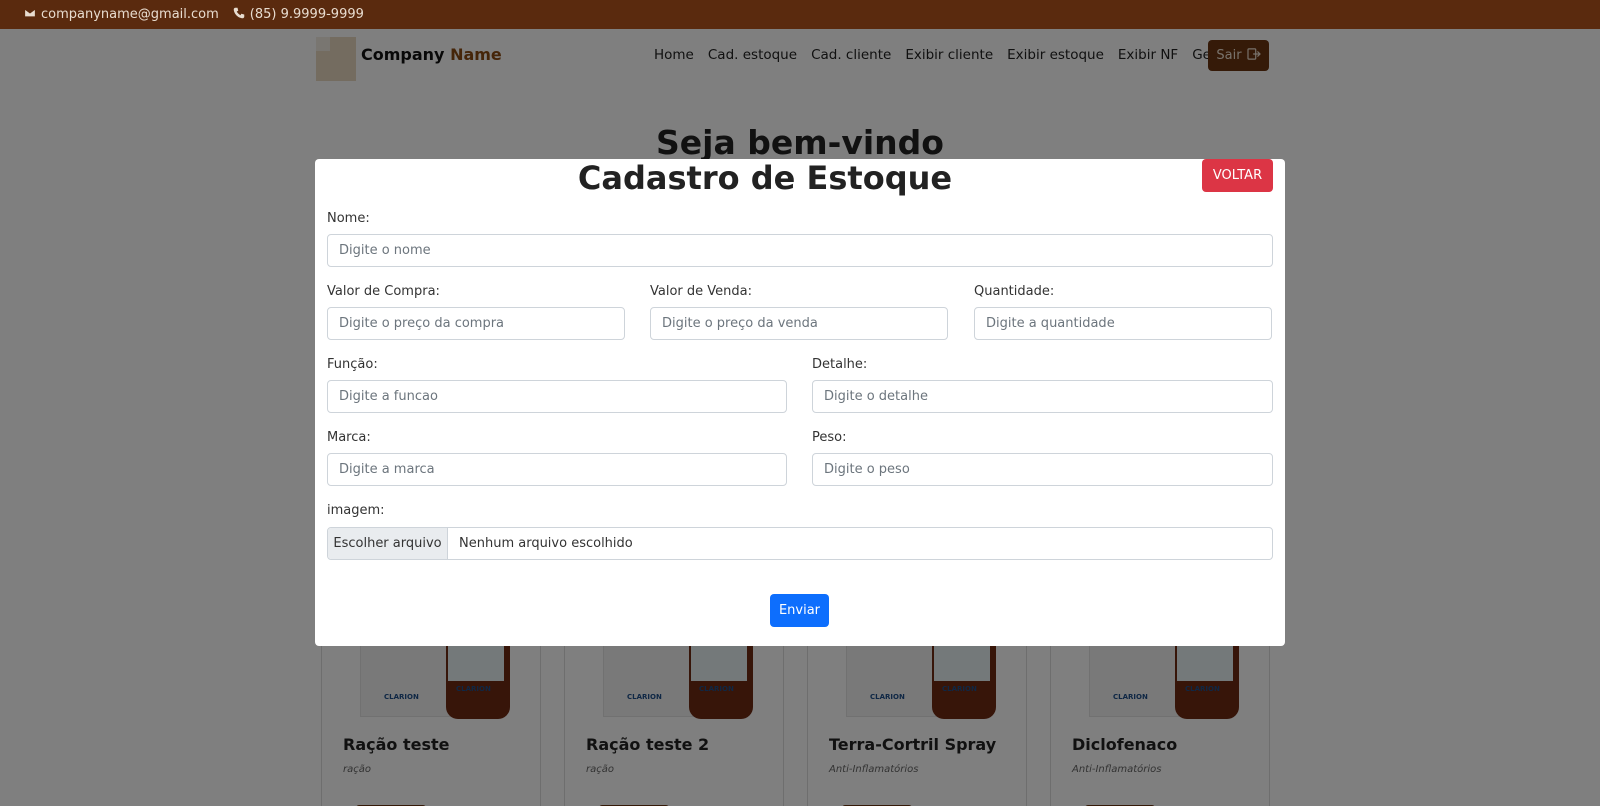 Image resolution: width=1600 pixels, height=806 pixels. What do you see at coordinates (1014, 291) in the screenshot?
I see `quantidade-label: Quantidade:` at bounding box center [1014, 291].